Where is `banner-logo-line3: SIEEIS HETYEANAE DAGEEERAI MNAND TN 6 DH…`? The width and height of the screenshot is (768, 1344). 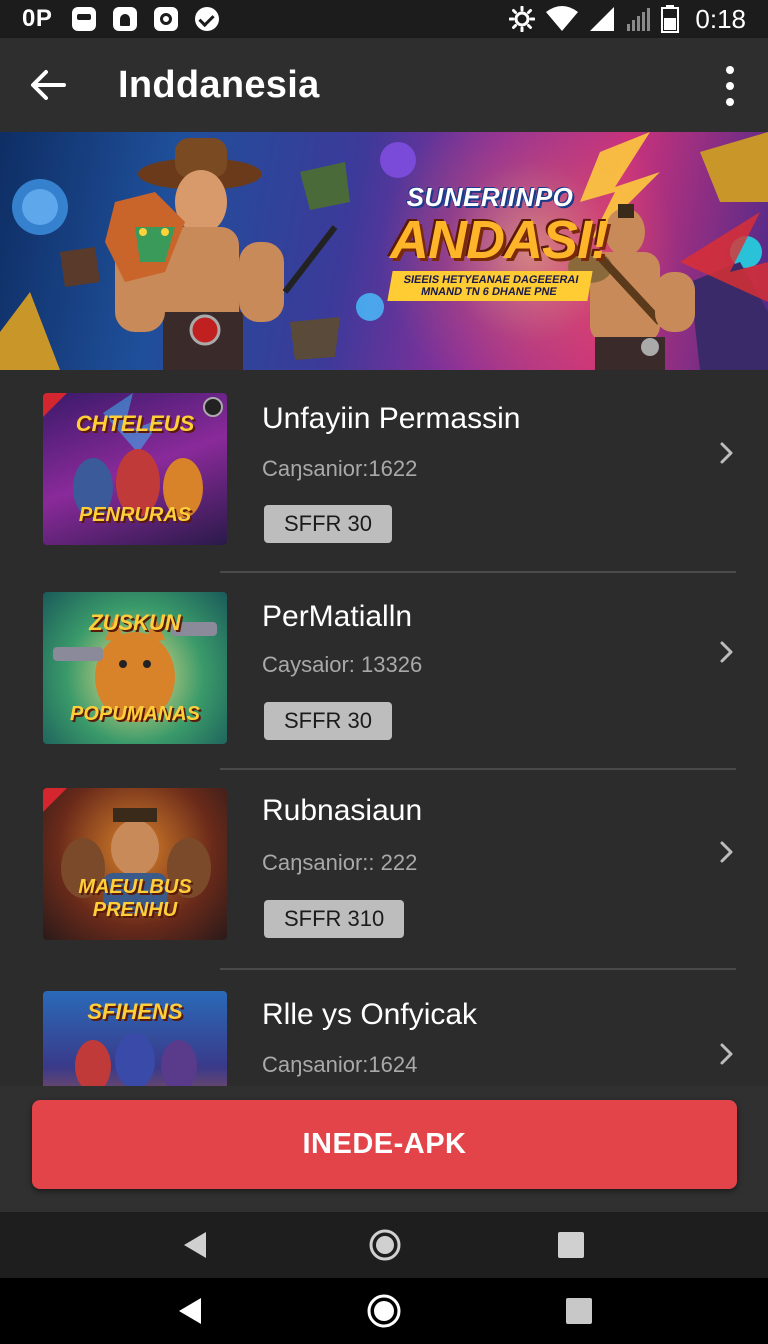
banner-logo-line3: SIEEIS HETYEANAE DAGEEERAI MNAND TN 6 DH… is located at coordinates (490, 286).